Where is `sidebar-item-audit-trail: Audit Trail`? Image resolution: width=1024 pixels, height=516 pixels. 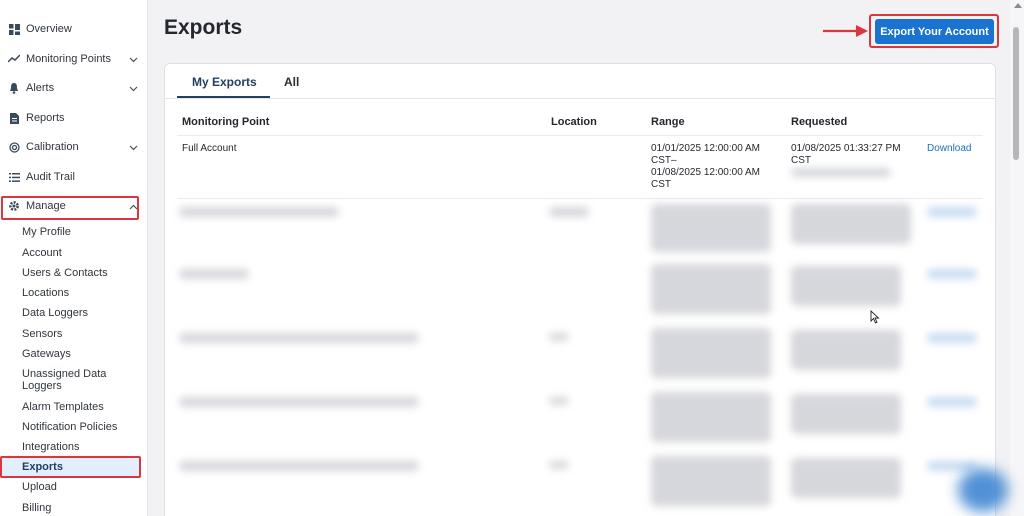 sidebar-item-audit-trail: Audit Trail is located at coordinates (74, 177).